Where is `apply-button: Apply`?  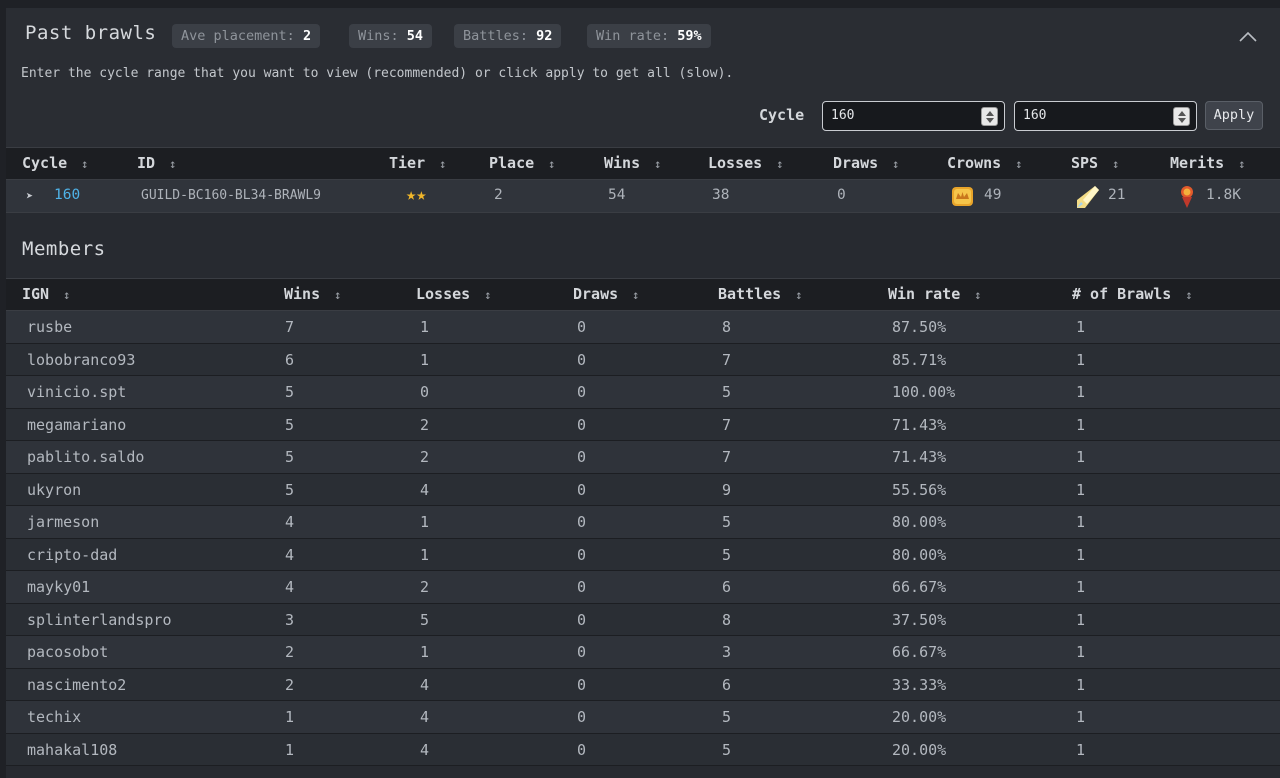
apply-button: Apply is located at coordinates (1234, 115).